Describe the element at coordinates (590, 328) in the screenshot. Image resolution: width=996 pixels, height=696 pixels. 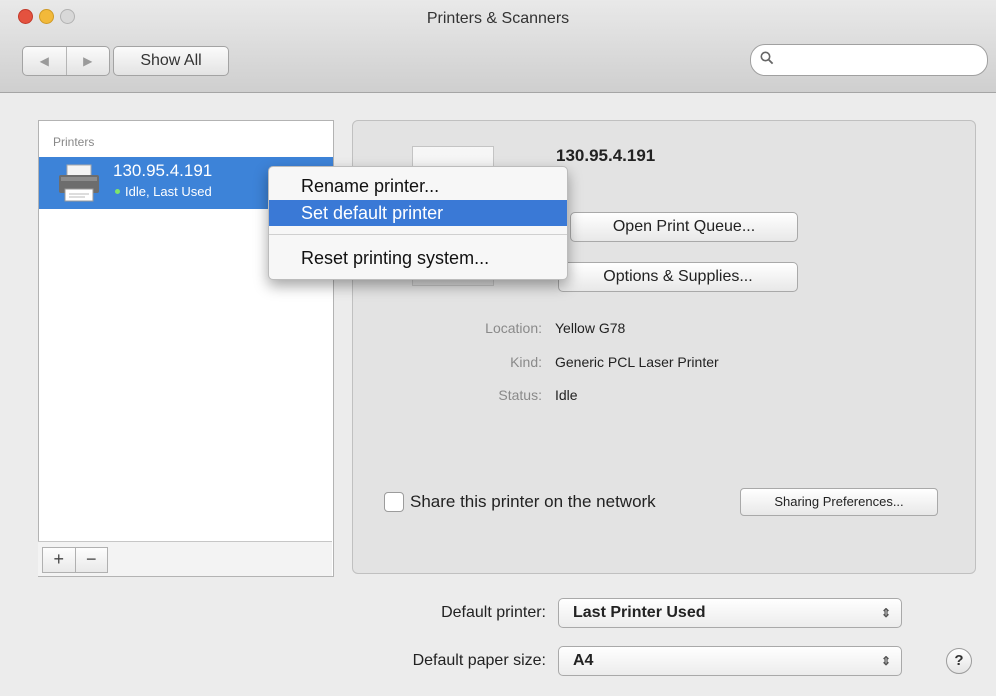
I see `location-value: Yellow G78` at that location.